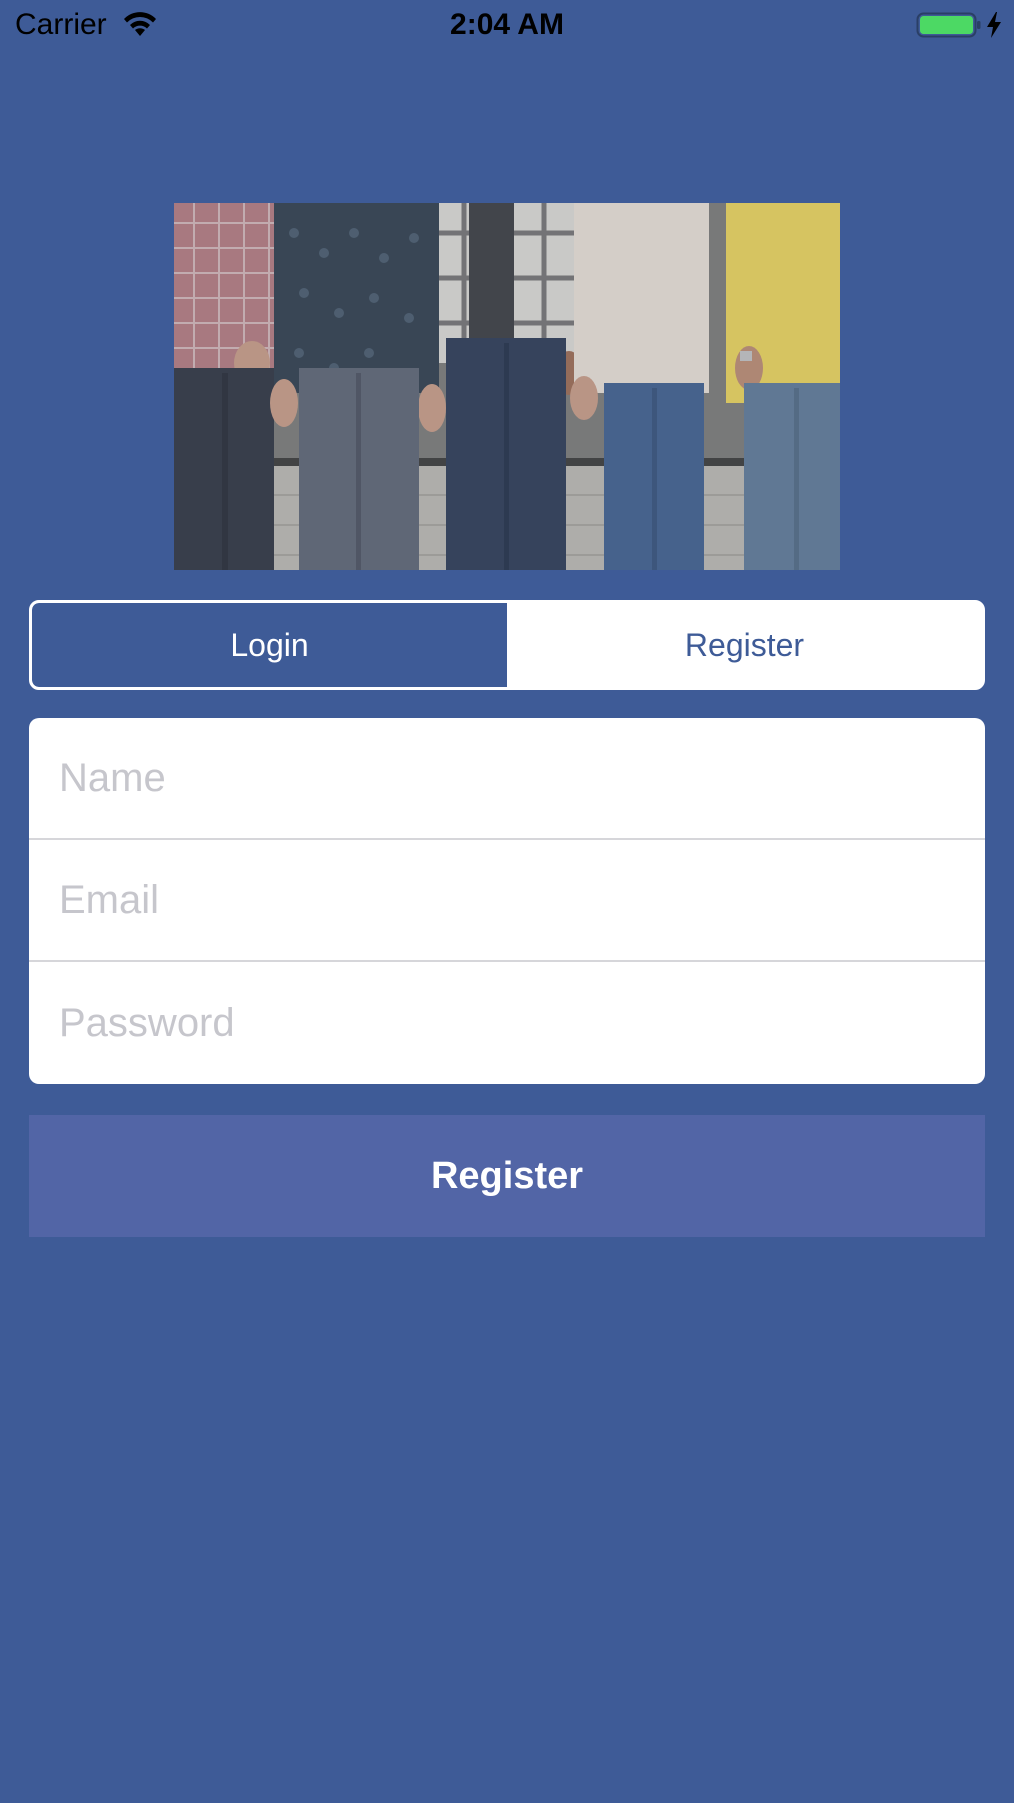  I want to click on password-row, so click(507, 1023).